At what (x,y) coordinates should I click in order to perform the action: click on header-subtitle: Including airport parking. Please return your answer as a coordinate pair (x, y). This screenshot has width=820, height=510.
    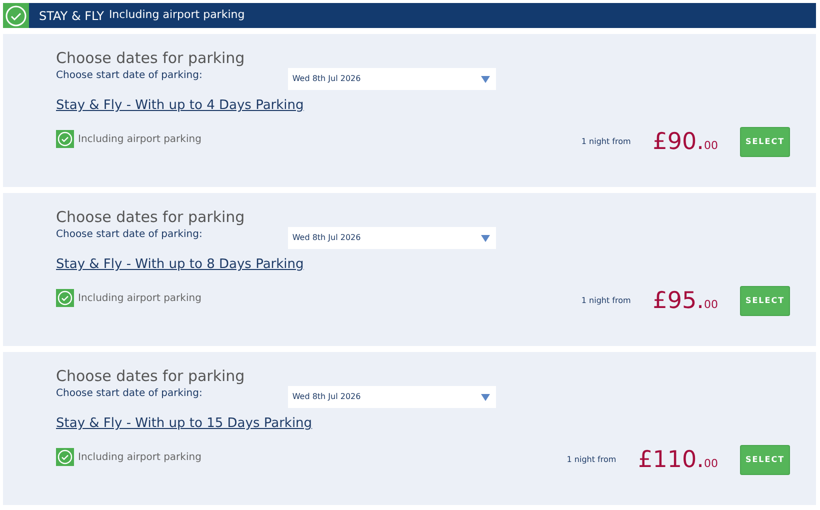
    Looking at the image, I should click on (176, 15).